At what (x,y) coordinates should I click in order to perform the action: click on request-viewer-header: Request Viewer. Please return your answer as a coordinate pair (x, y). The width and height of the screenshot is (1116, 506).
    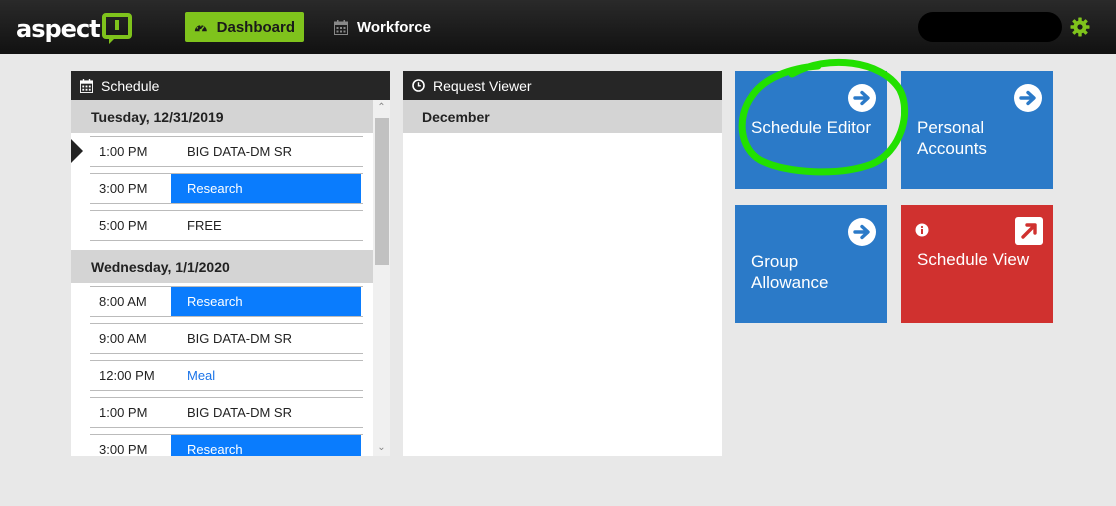
    Looking at the image, I should click on (562, 85).